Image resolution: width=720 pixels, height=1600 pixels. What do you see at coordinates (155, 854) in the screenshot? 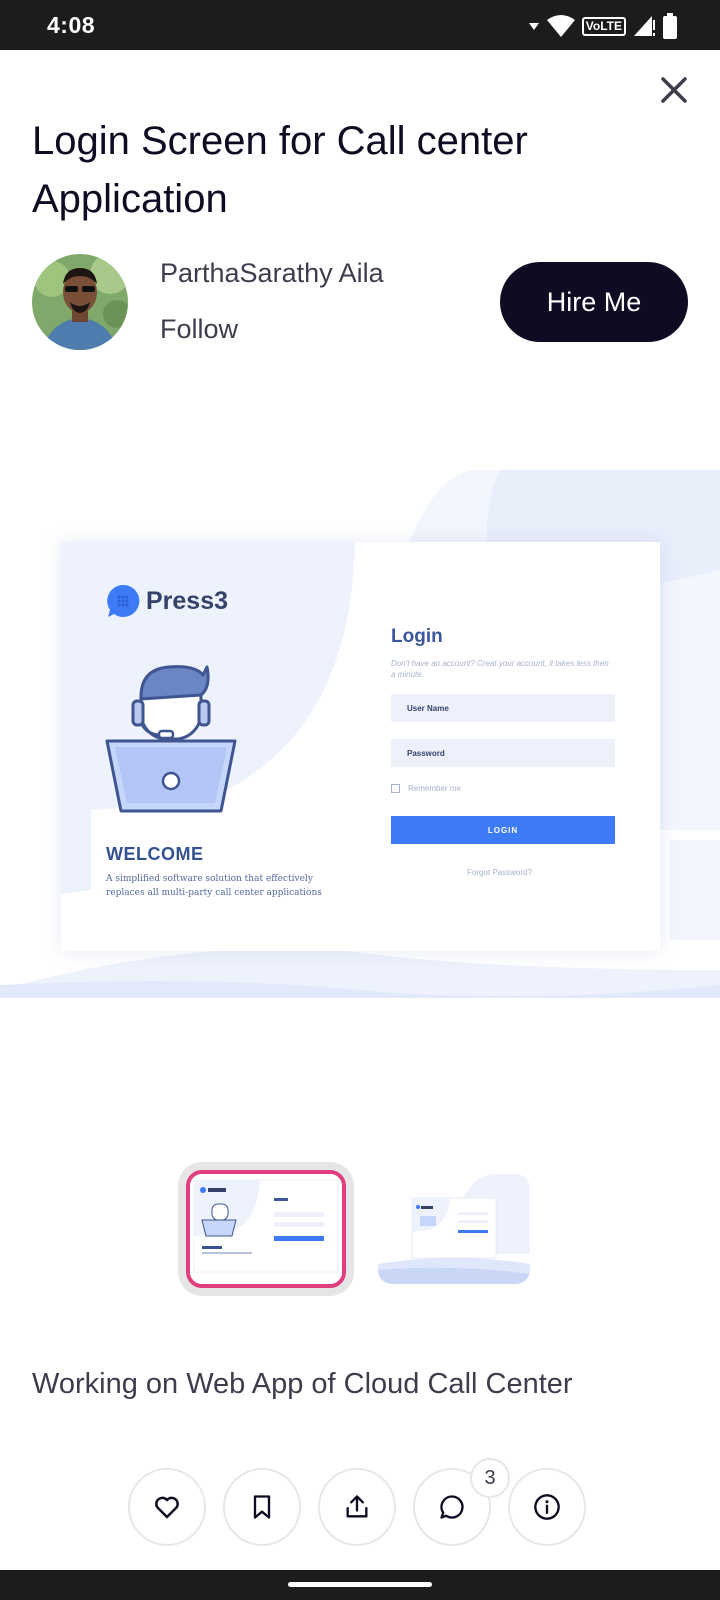
I see `mockup-welcome-title: WELCOME` at bounding box center [155, 854].